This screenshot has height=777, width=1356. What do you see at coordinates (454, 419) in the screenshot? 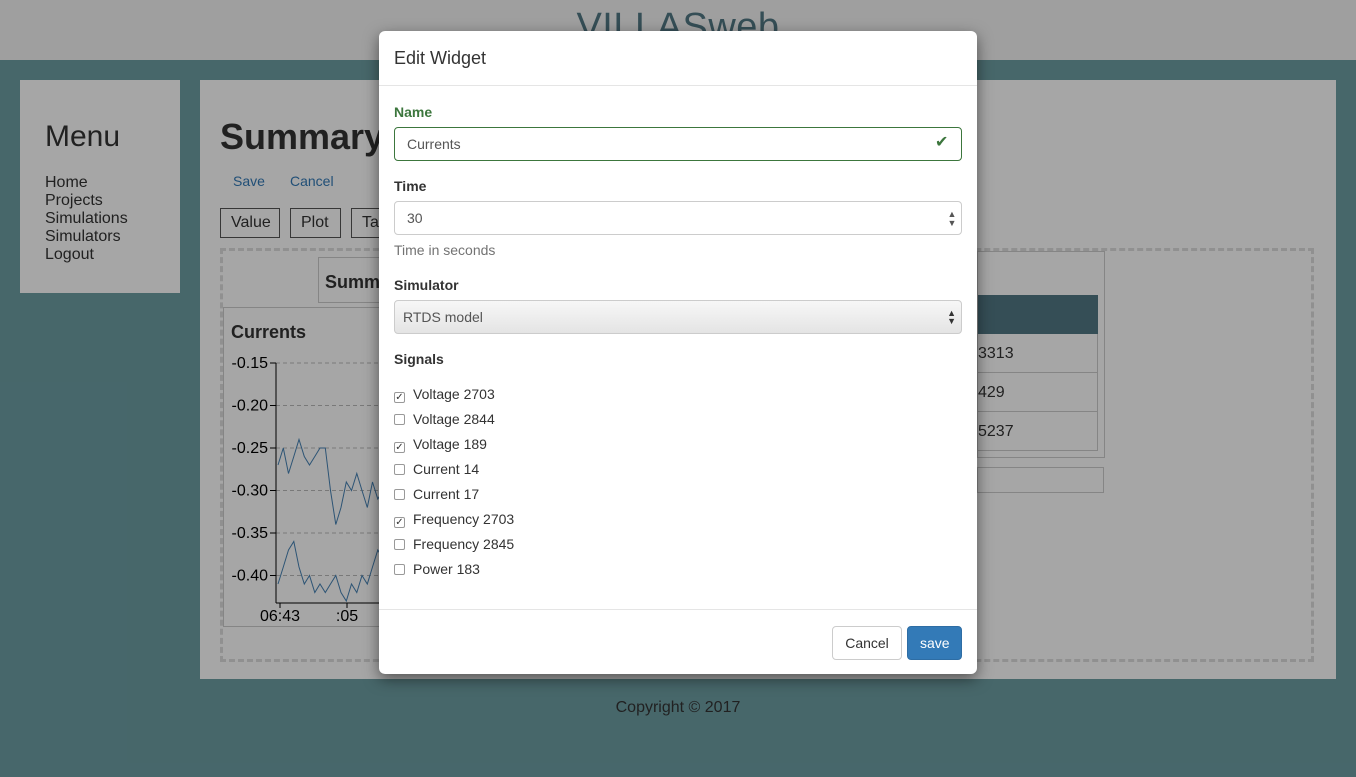
I see `signal-label: Voltage 2844` at bounding box center [454, 419].